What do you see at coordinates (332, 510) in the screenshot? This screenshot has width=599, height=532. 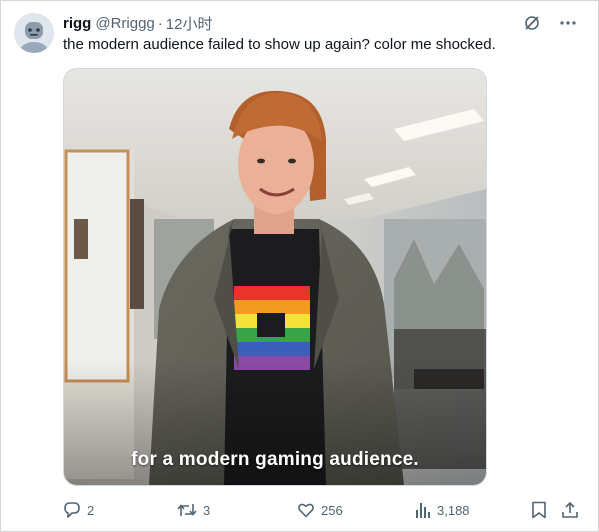 I see `like-count: 256` at bounding box center [332, 510].